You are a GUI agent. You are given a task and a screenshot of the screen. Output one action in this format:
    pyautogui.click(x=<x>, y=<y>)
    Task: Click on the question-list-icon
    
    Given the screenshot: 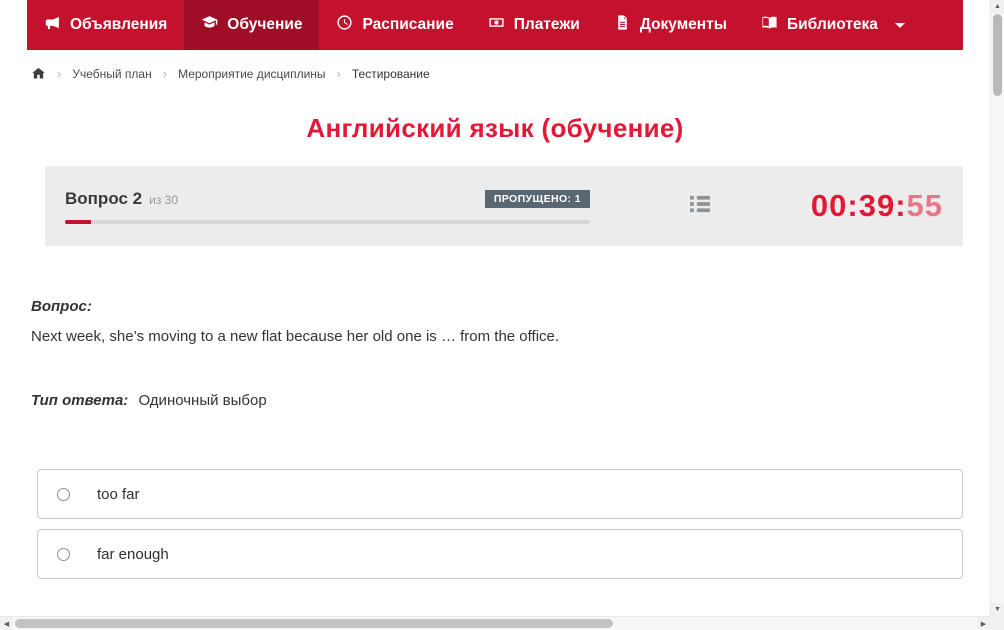 What is the action you would take?
    pyautogui.click(x=700, y=206)
    